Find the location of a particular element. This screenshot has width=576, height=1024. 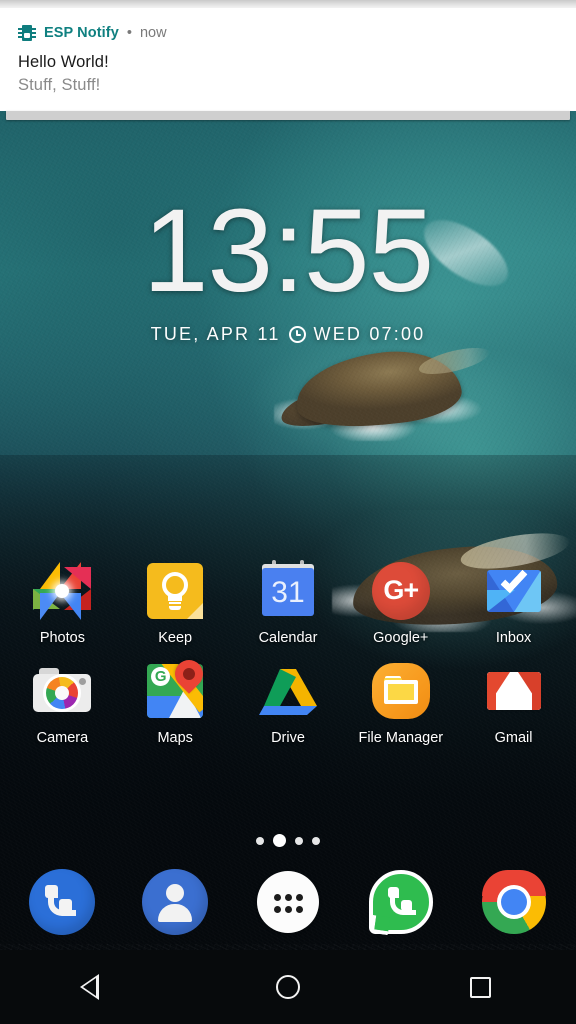

dock-item-contacts is located at coordinates (175, 902).